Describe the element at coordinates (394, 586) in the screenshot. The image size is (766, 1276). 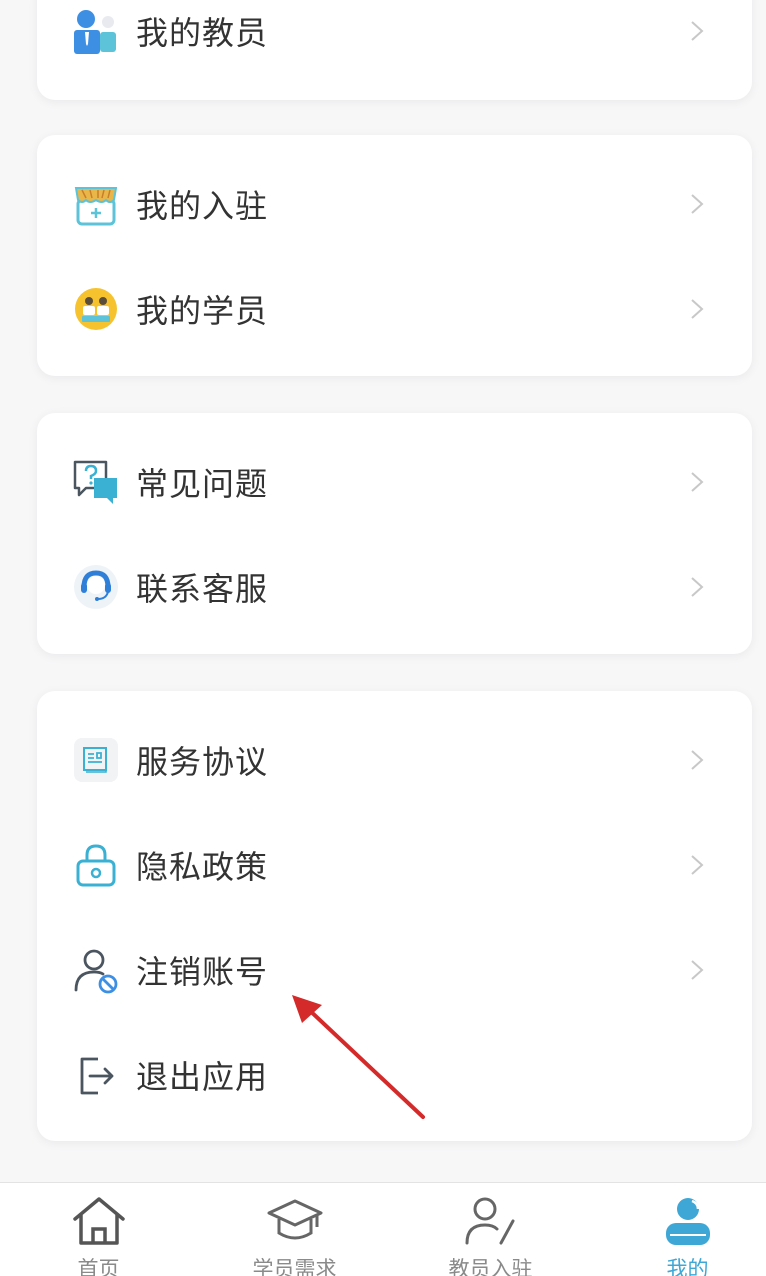
I see `menu-item-contact-service: 联系客服` at that location.